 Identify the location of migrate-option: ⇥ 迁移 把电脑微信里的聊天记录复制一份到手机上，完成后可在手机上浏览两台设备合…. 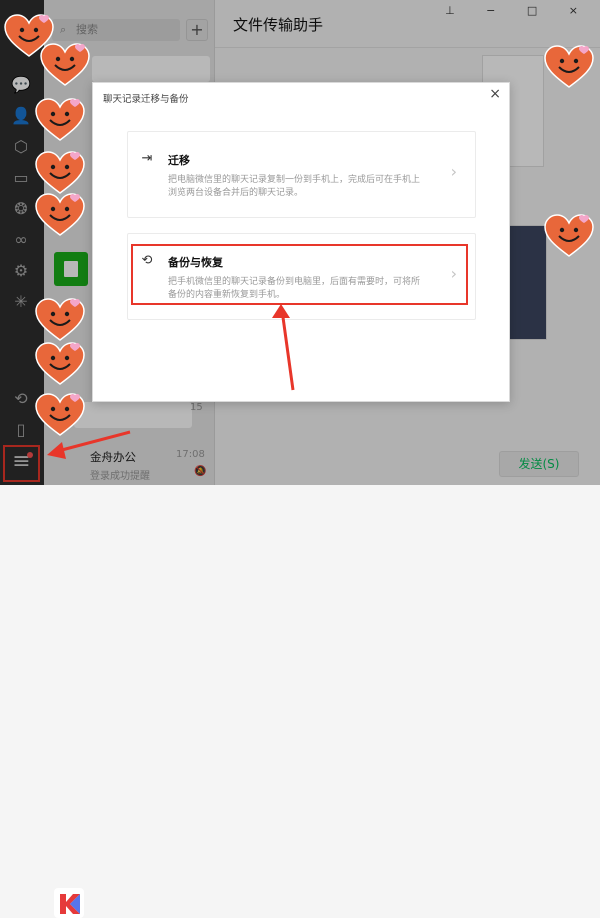
(301, 174).